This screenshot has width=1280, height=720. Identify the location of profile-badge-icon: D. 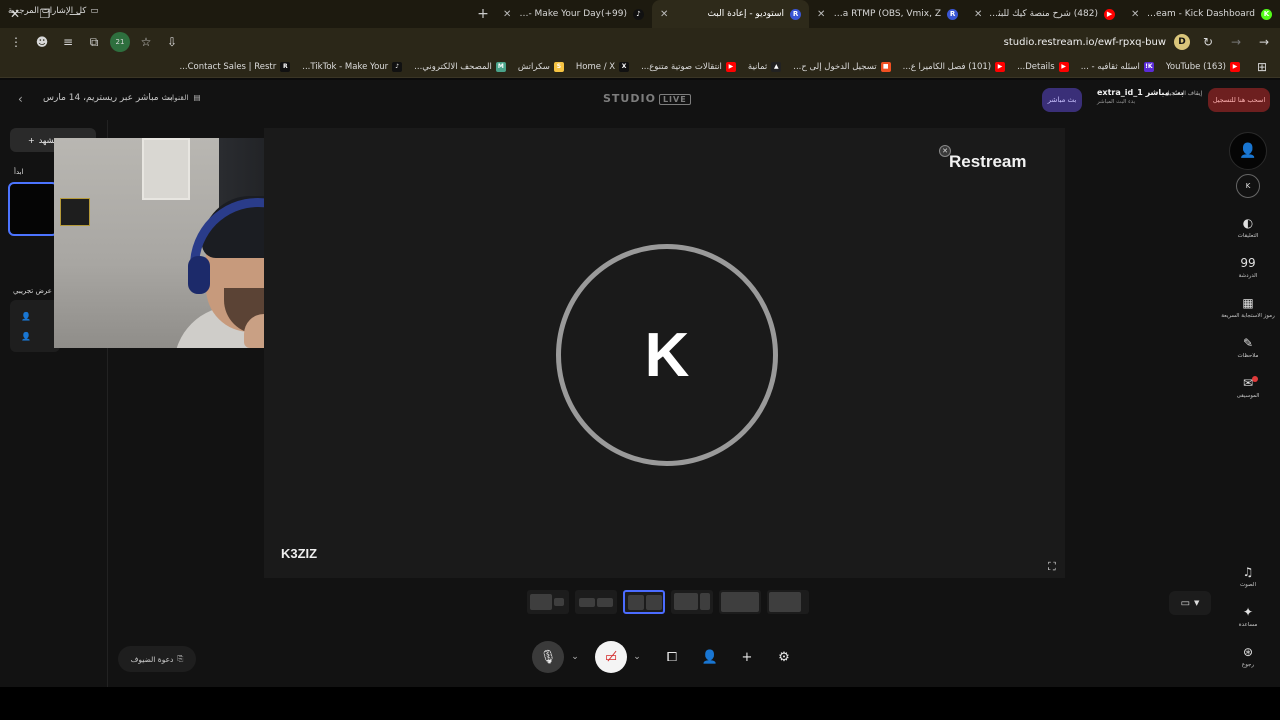
(1182, 42).